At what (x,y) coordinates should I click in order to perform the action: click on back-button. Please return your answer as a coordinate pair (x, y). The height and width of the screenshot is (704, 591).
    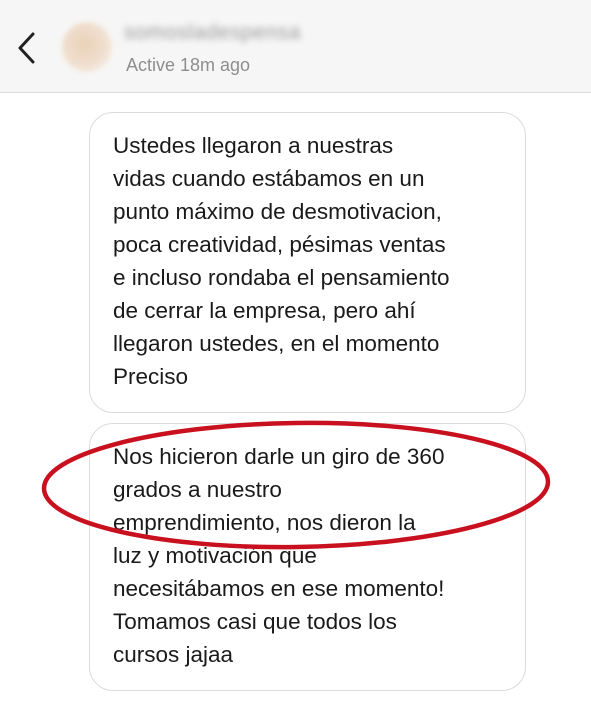
    Looking at the image, I should click on (28, 48).